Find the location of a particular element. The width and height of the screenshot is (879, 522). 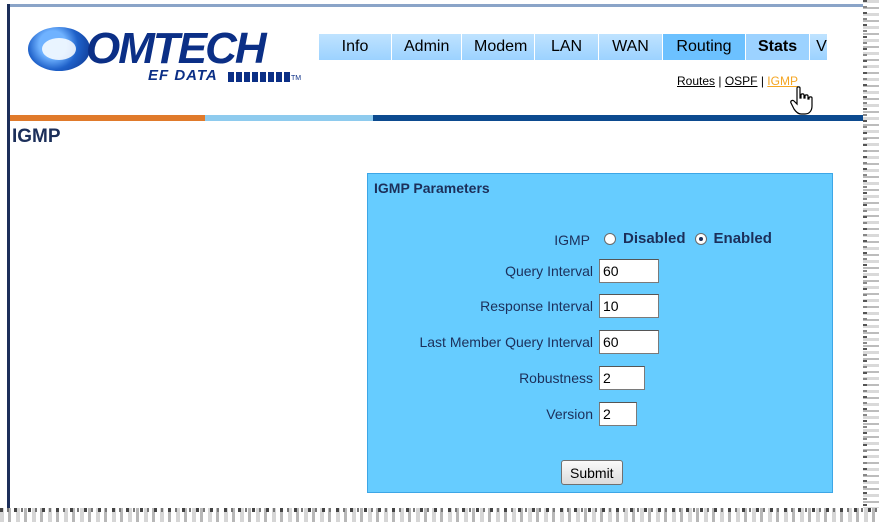

tab-info: Info is located at coordinates (354, 47).